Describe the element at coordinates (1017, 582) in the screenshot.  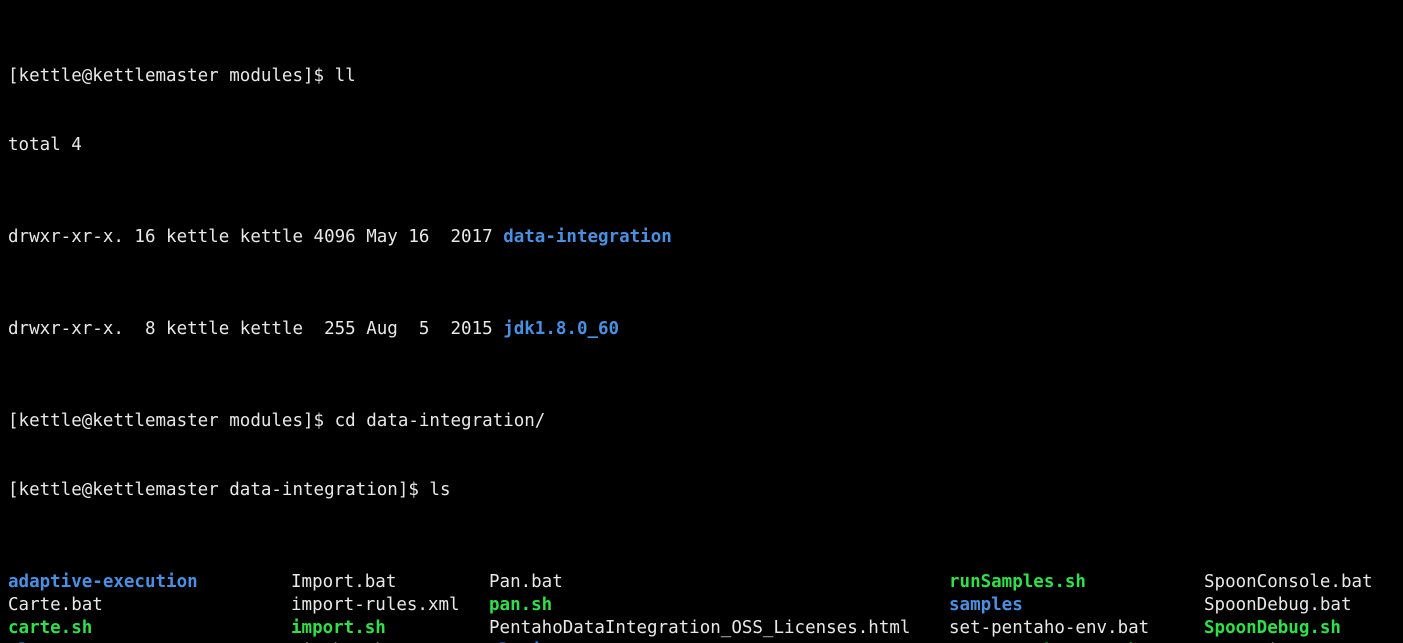
I see `ls-entry-exec: runSamples.sh` at that location.